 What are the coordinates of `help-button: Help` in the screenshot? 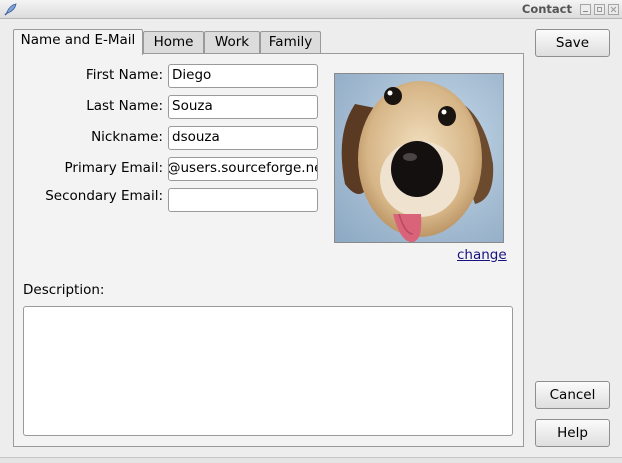 It's located at (572, 433).